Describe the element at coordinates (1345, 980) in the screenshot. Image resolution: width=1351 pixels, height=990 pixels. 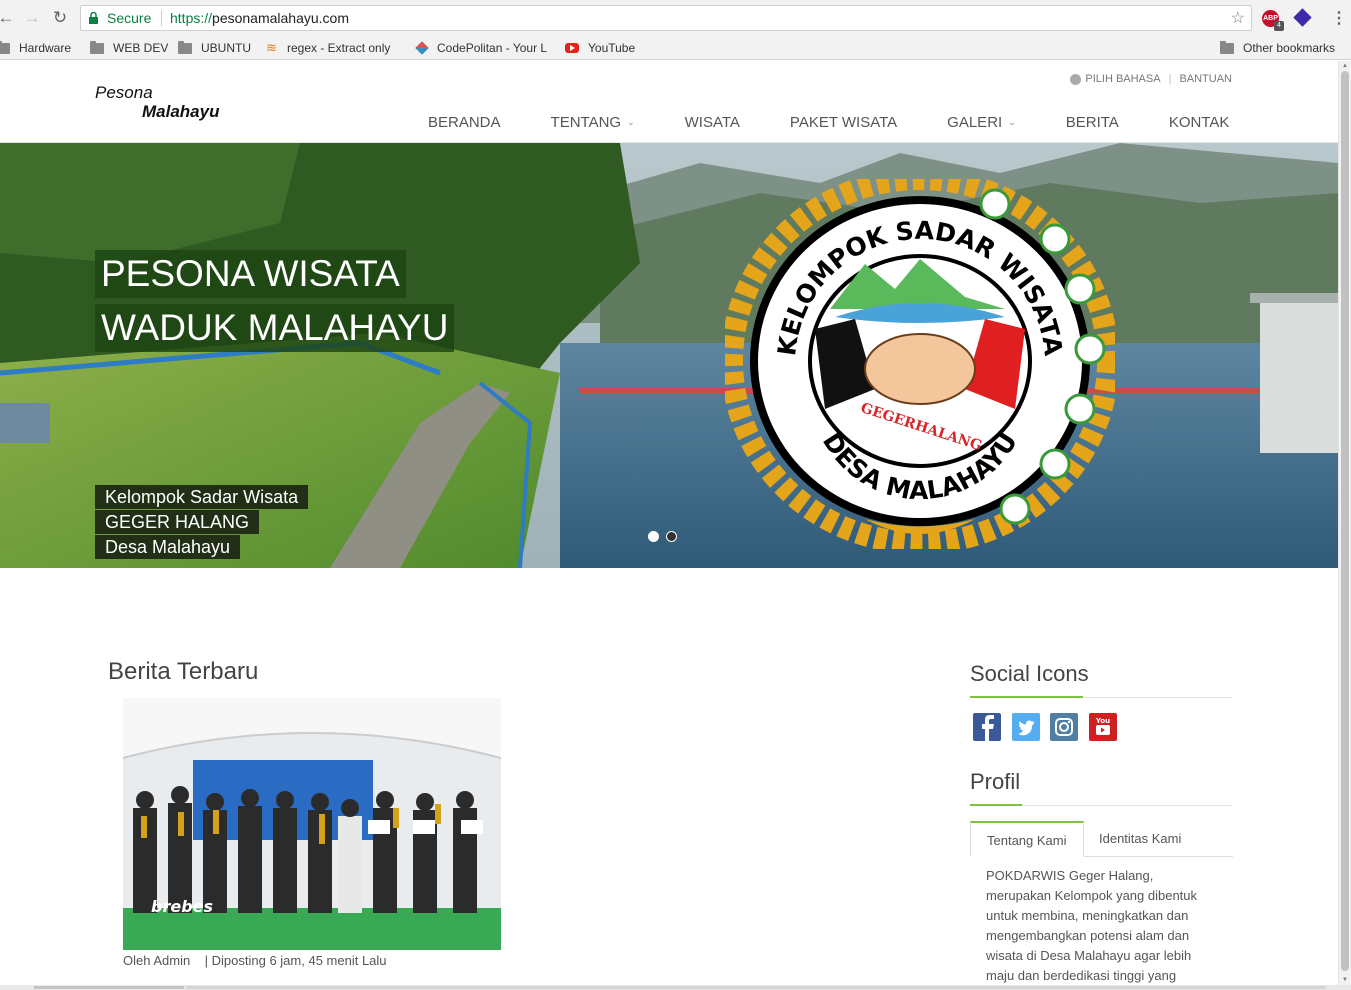
I see `scroll-down-icon: ▼` at that location.